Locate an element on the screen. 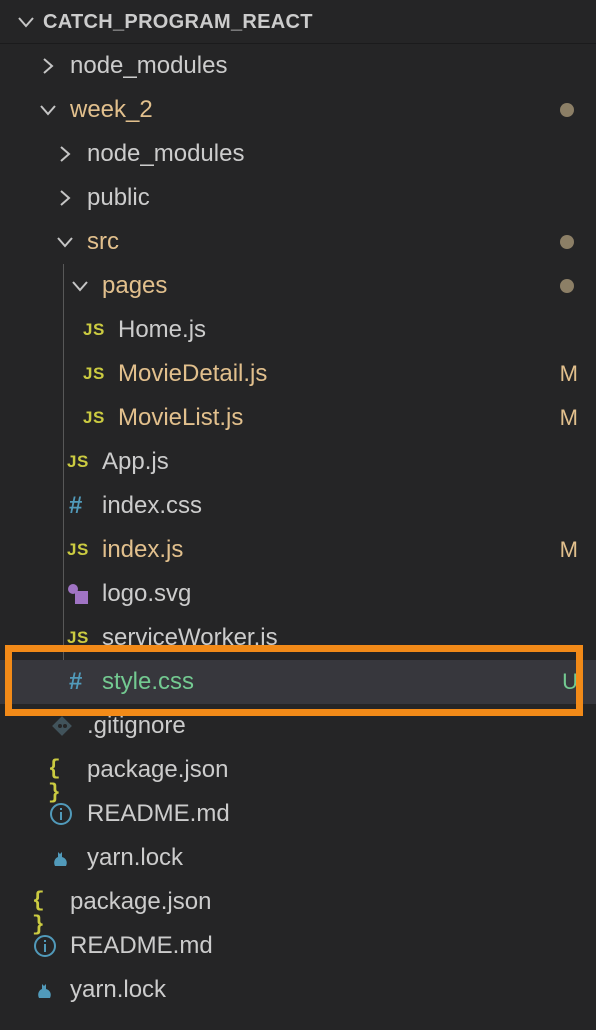 The width and height of the screenshot is (596, 1030). tree-item-root-package-json: { } package.json is located at coordinates (298, 909).